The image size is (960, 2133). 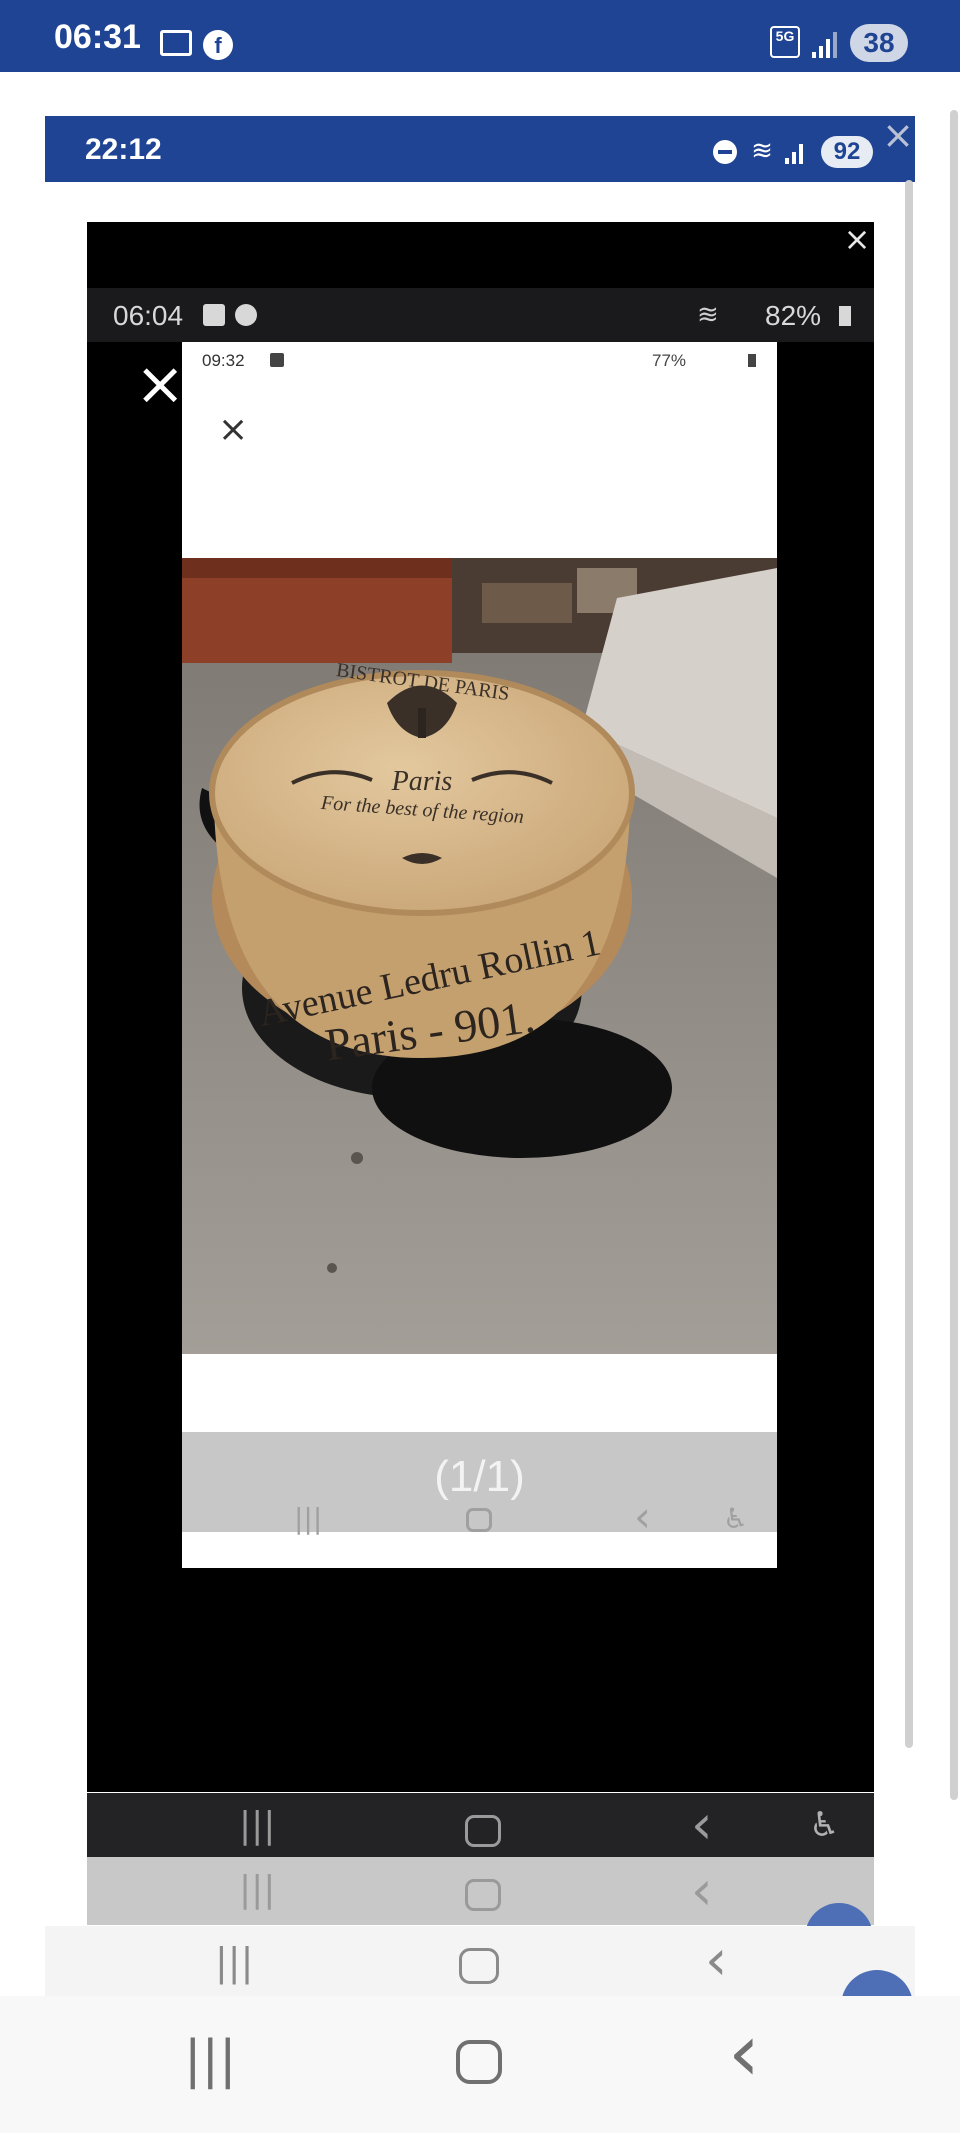 I want to click on frame2-nav-bar: ||| ‹, so click(x=480, y=1961).